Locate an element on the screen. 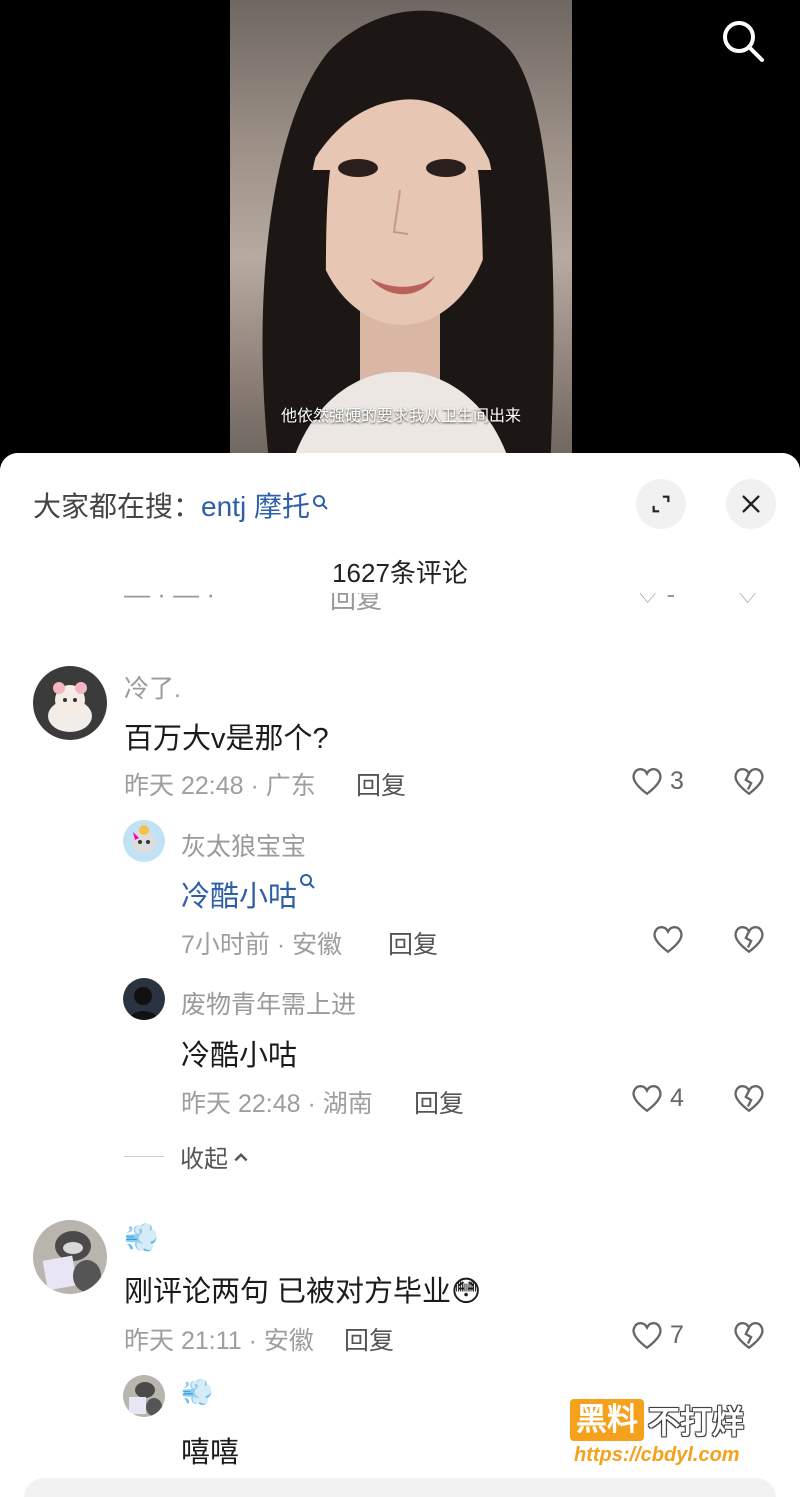  comment-time-location: 昨天 21:11 · 安徽 is located at coordinates (219, 1341).